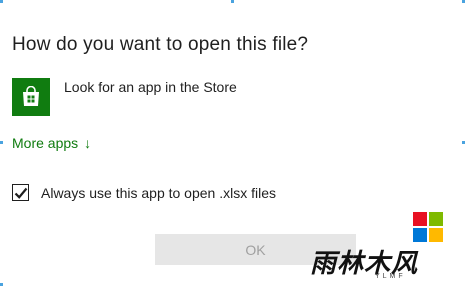  I want to click on arrow-down-icon: ↓, so click(88, 143).